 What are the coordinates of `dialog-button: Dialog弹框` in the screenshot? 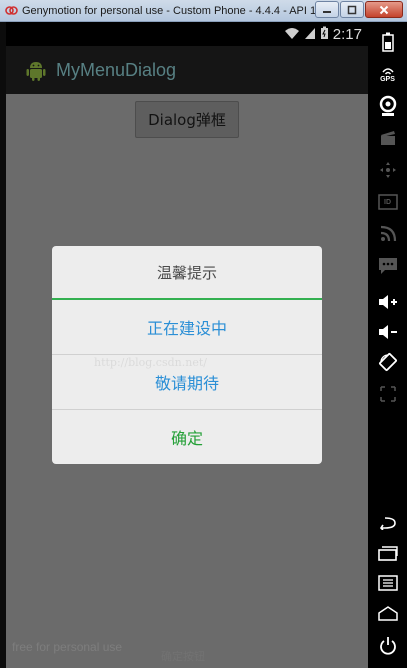 It's located at (187, 119).